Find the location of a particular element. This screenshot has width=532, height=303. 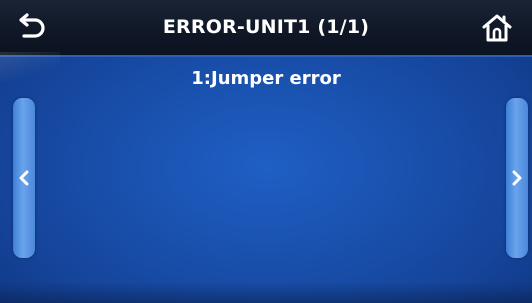

chevron-left-icon is located at coordinates (24, 178).